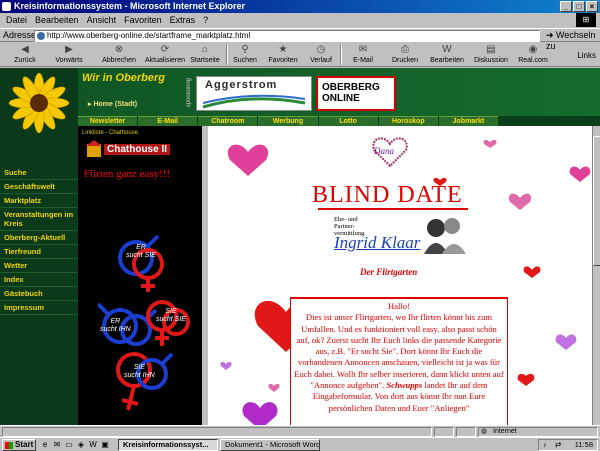 Image resolution: width=600 pixels, height=451 pixels. What do you see at coordinates (123, 78) in the screenshot?
I see `site-logo: Wir in Oberberg` at bounding box center [123, 78].